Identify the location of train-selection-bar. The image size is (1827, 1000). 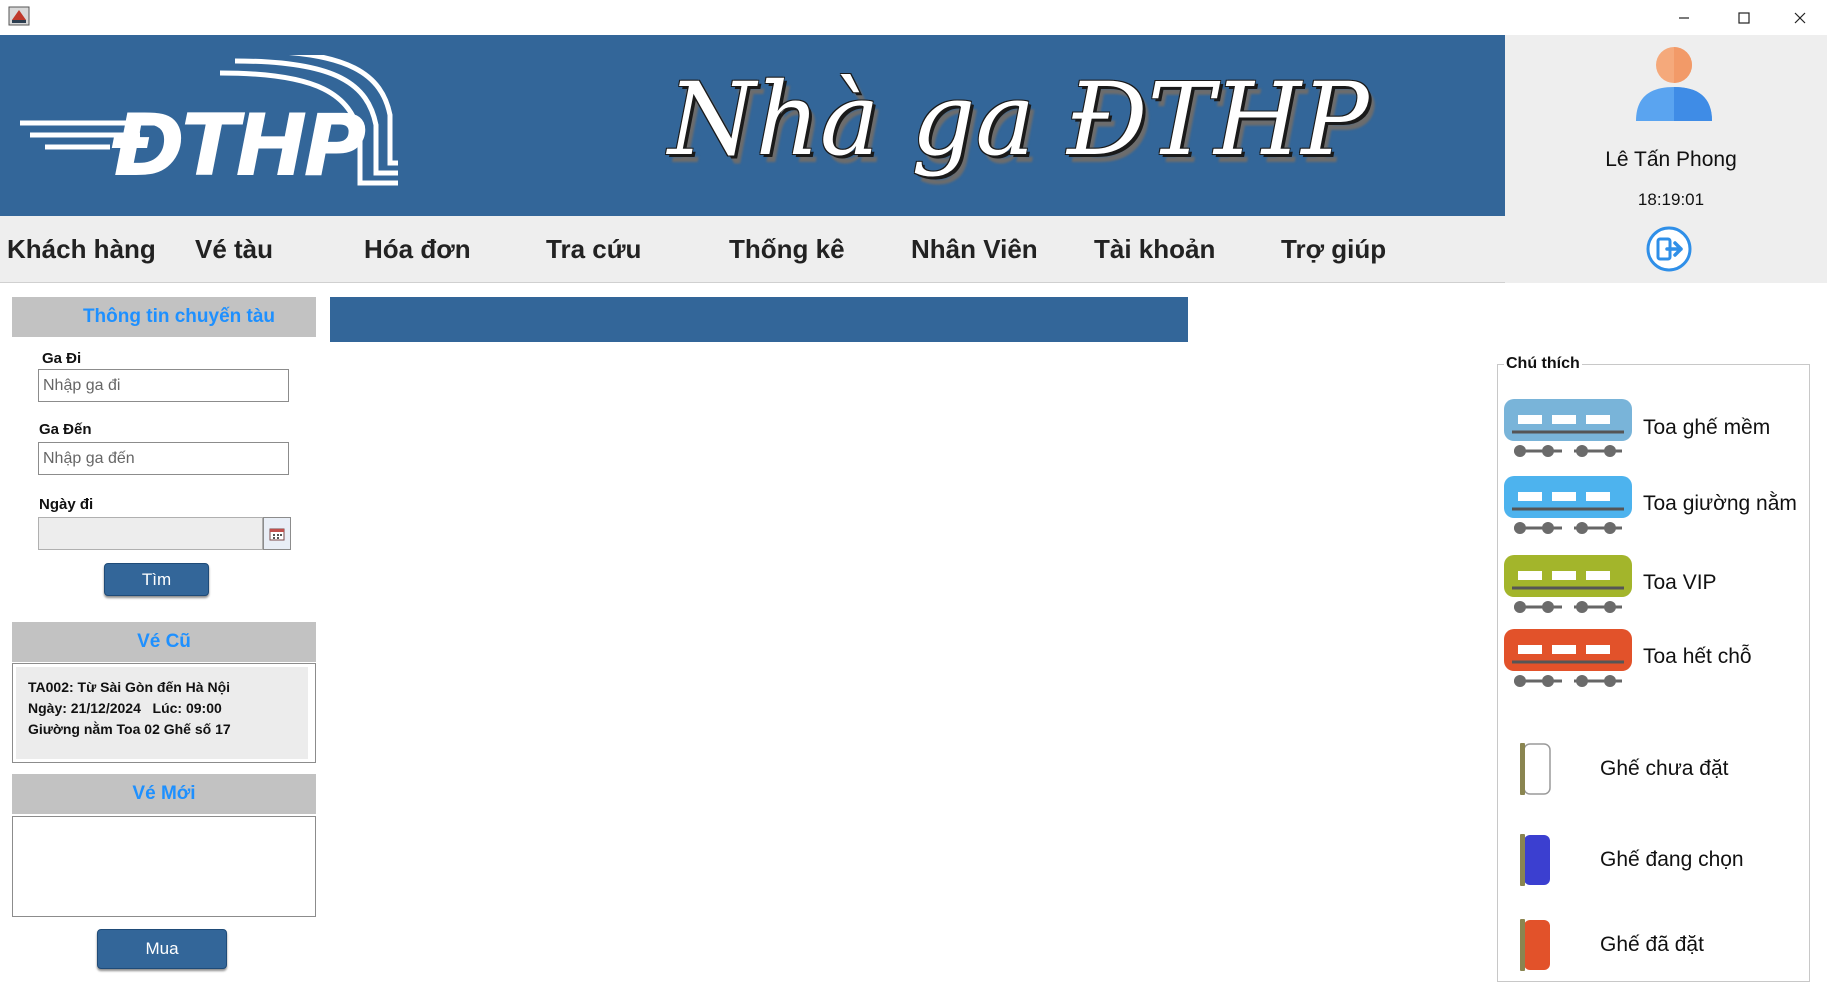
(759, 319).